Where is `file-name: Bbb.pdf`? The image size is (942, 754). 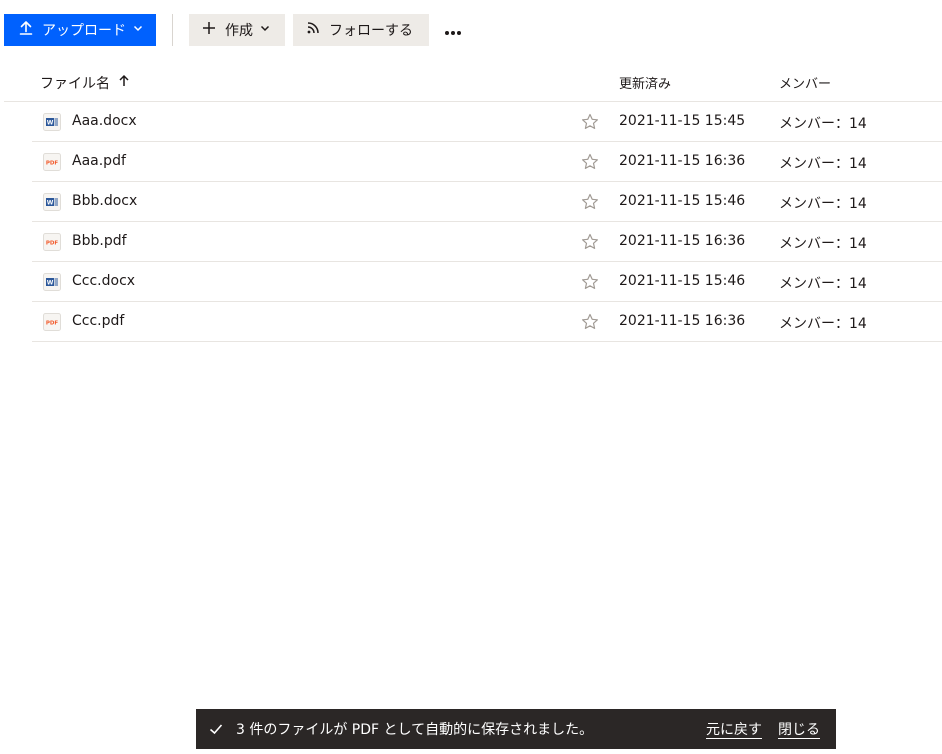
file-name: Bbb.pdf is located at coordinates (99, 241).